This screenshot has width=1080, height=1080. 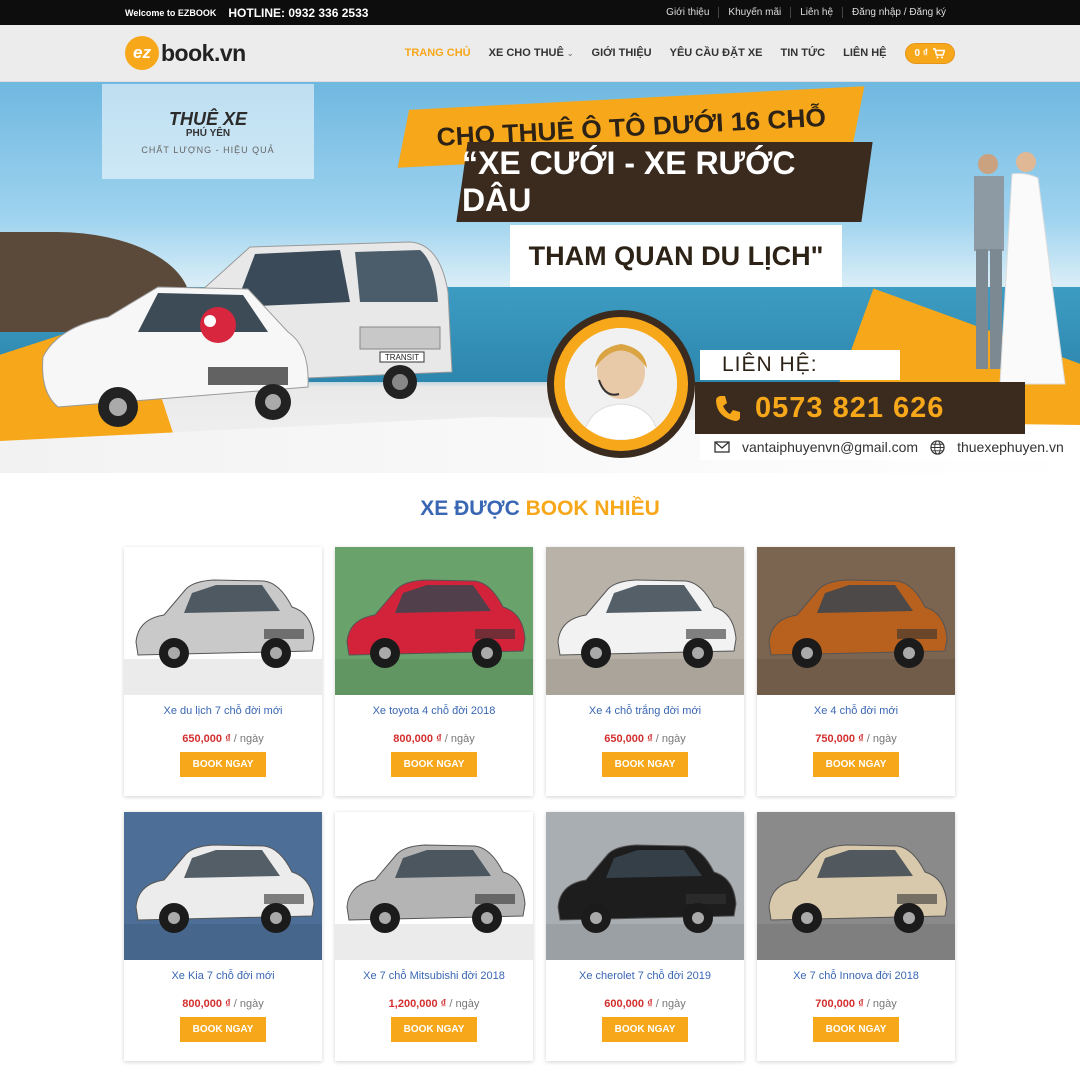 I want to click on site-logo: ez book.vn, so click(x=185, y=53).